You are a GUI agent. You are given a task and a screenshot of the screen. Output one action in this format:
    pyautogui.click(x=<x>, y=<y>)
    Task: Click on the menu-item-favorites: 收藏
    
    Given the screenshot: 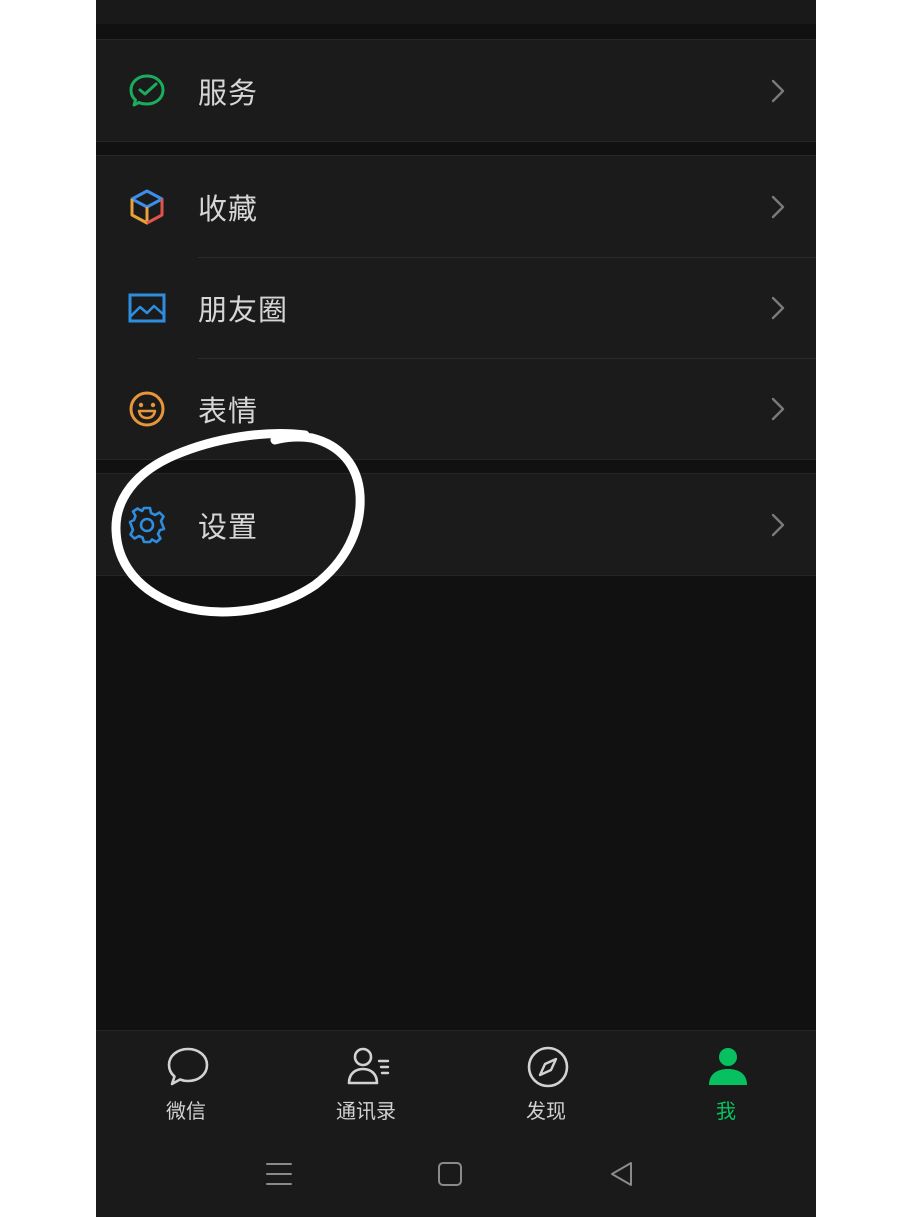 What is the action you would take?
    pyautogui.click(x=456, y=206)
    